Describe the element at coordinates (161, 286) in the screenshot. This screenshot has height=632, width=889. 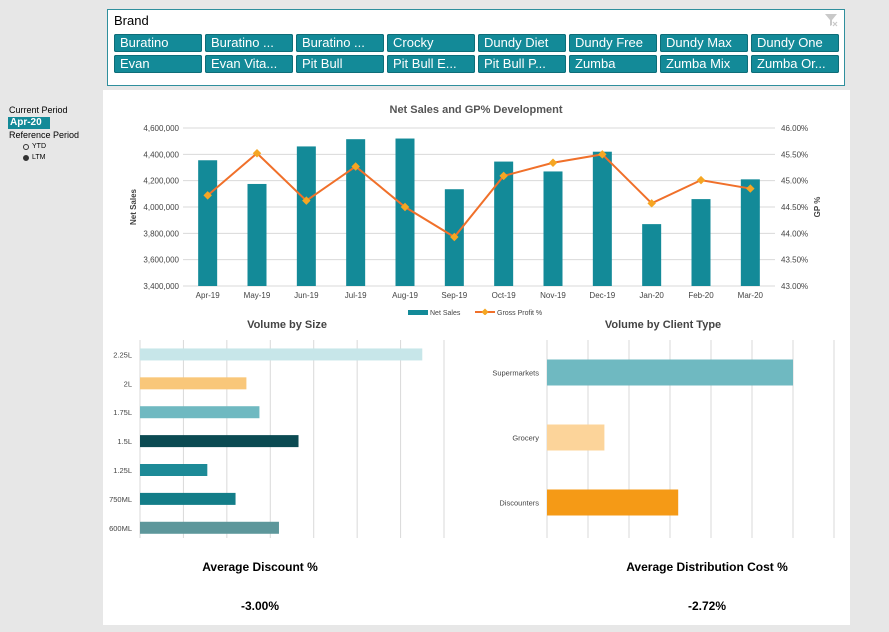
I see `y-tick-label: 3,400,000` at that location.